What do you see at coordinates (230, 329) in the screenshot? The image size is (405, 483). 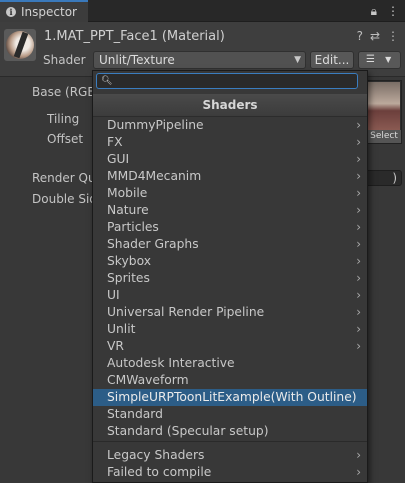 I see `menu-item-folder: Unlit ›` at bounding box center [230, 329].